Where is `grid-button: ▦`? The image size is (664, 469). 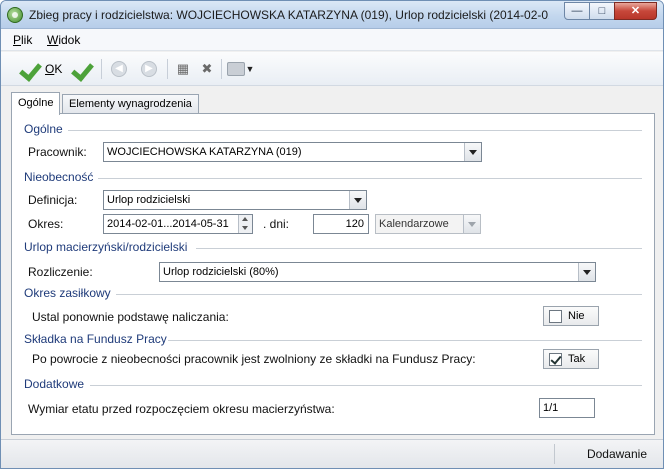 grid-button: ▦ is located at coordinates (183, 69).